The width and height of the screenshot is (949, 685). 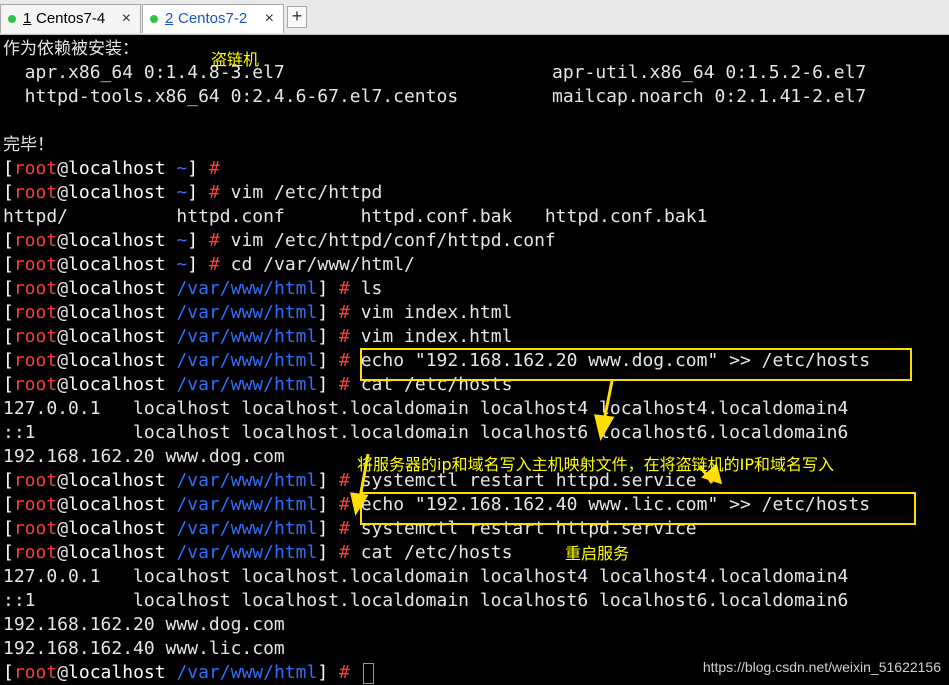 I want to click on annotation-arrows, so click(x=536, y=448).